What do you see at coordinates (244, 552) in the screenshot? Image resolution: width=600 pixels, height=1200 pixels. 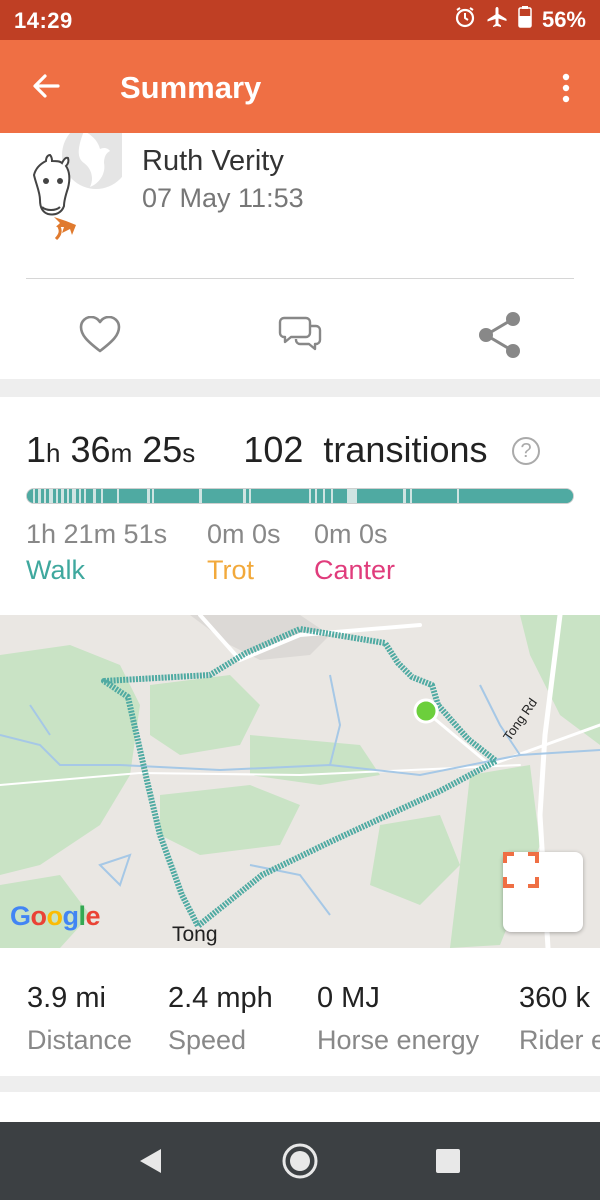 I see `gait-trot: 0m 0s Trot` at bounding box center [244, 552].